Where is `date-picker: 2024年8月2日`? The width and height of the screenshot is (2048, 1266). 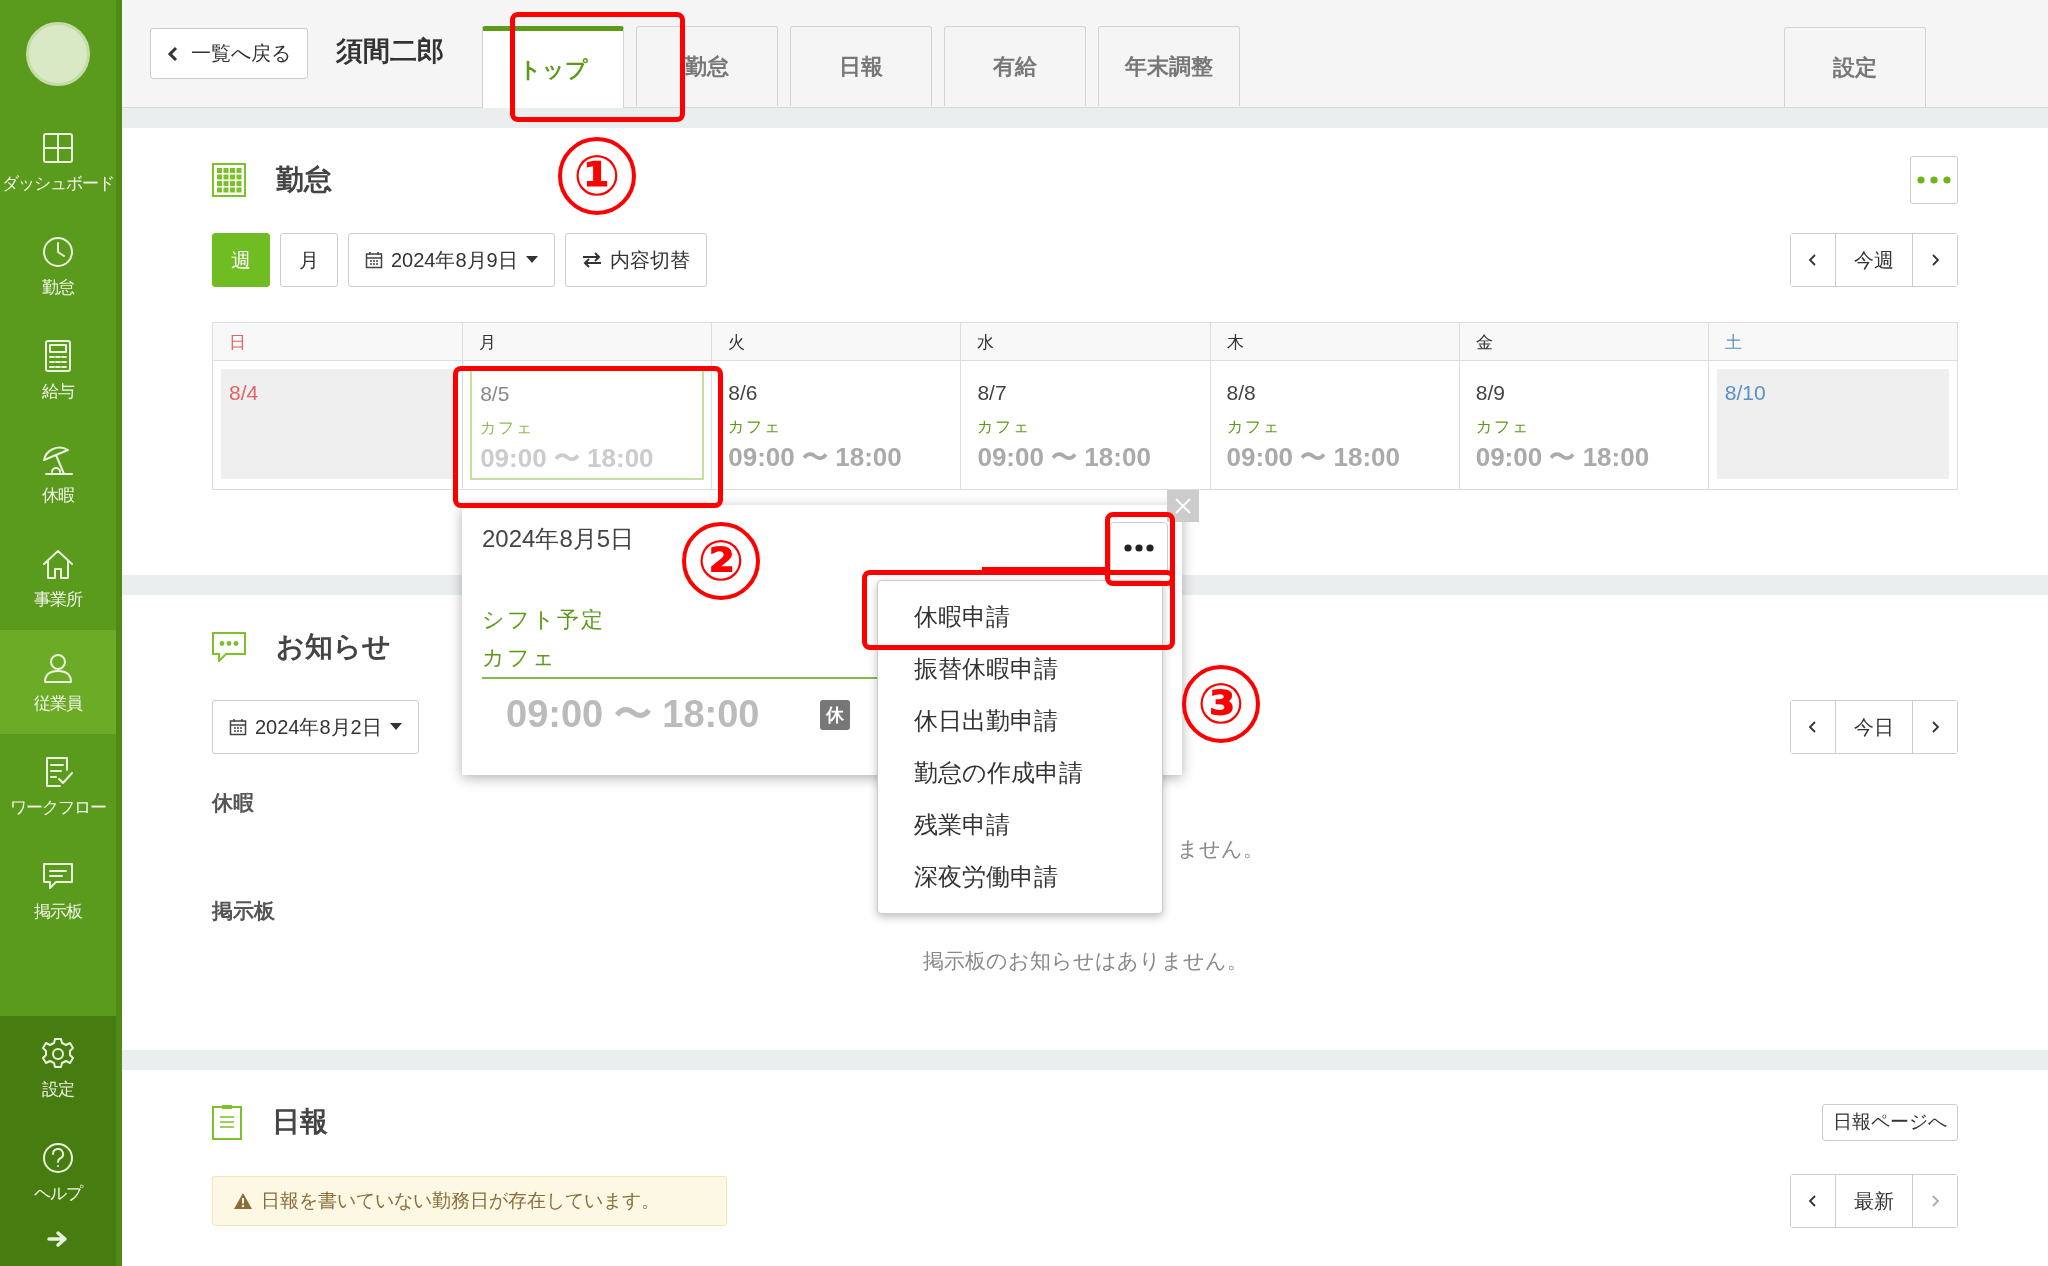 date-picker: 2024年8月2日 is located at coordinates (315, 727).